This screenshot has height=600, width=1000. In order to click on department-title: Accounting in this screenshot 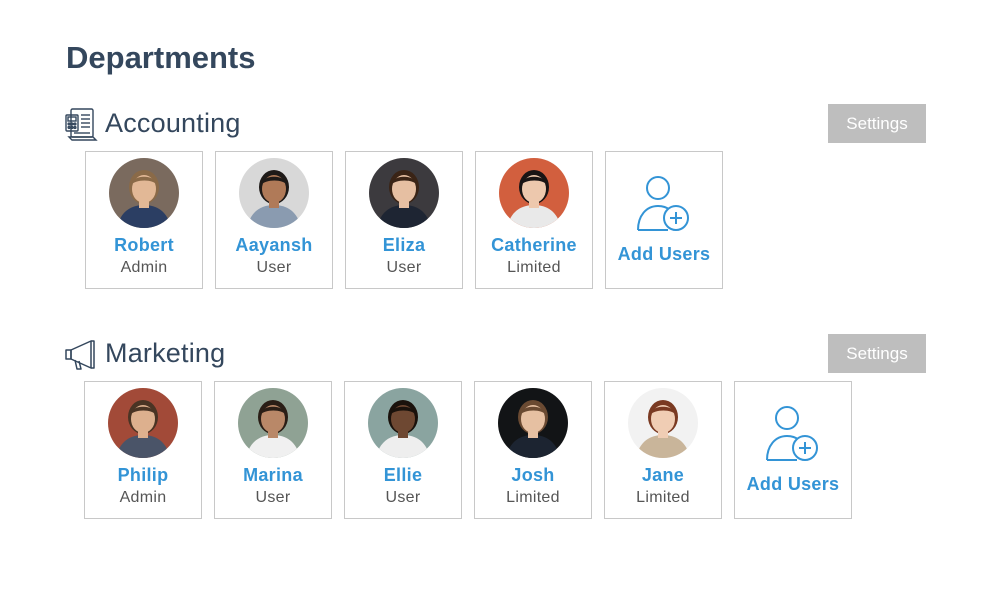, I will do `click(173, 123)`.